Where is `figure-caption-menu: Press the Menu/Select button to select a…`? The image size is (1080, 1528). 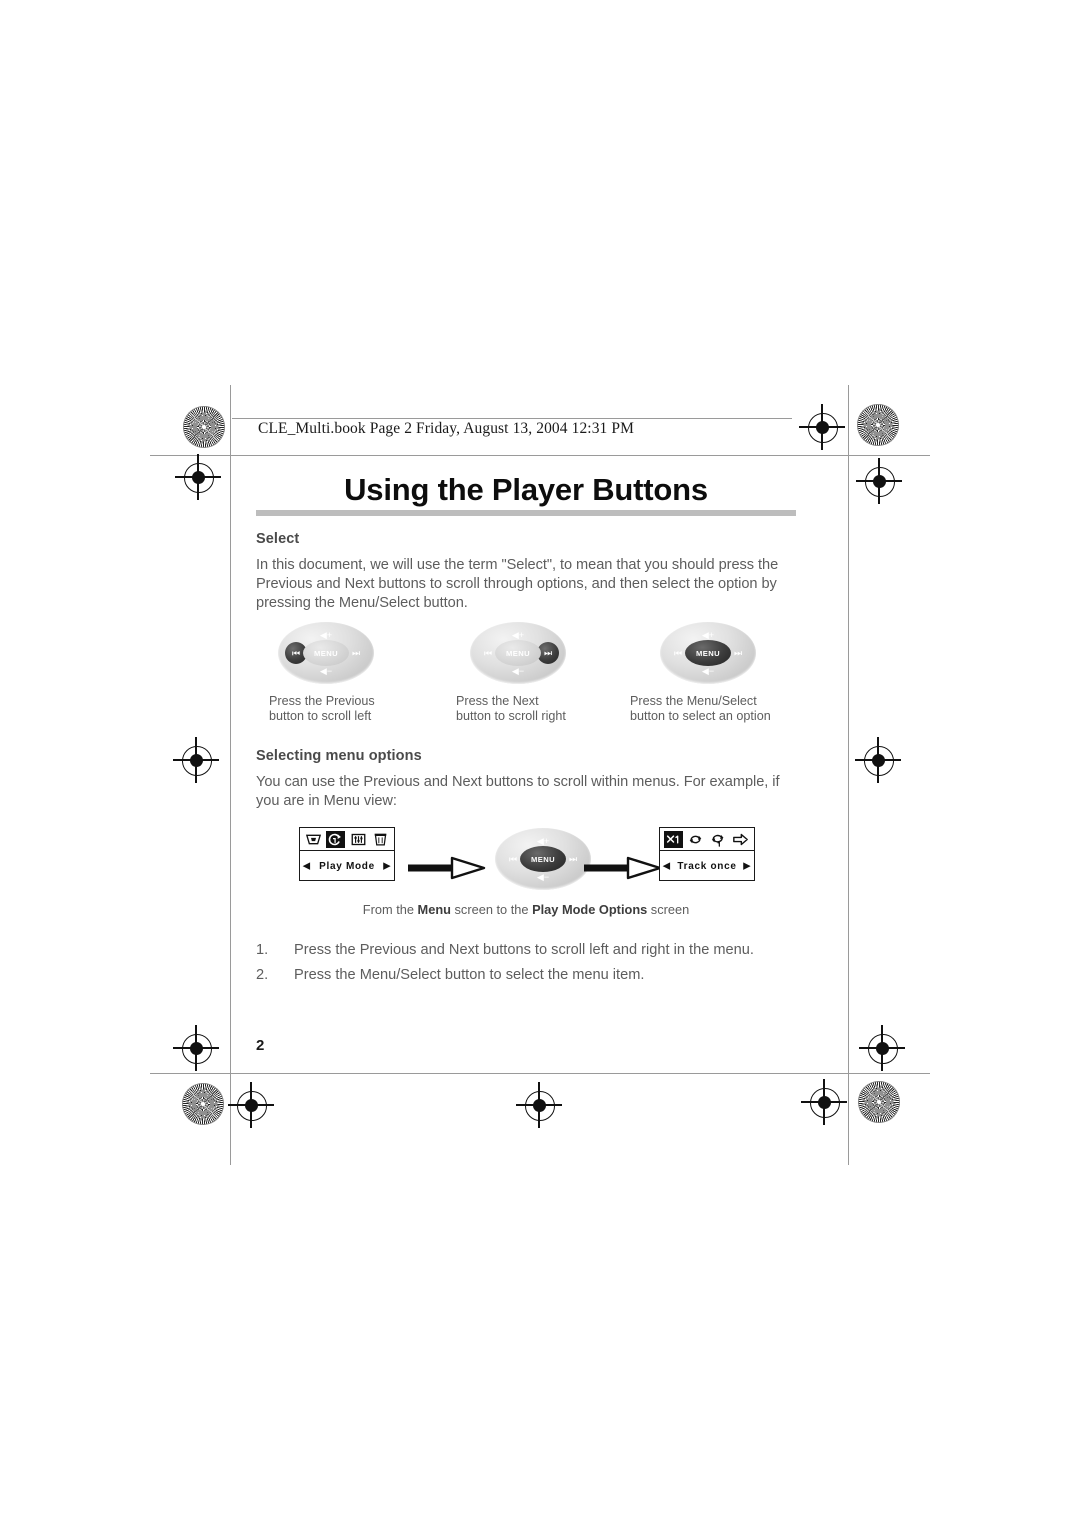 figure-caption-menu: Press the Menu/Select button to select a… is located at coordinates (720, 709).